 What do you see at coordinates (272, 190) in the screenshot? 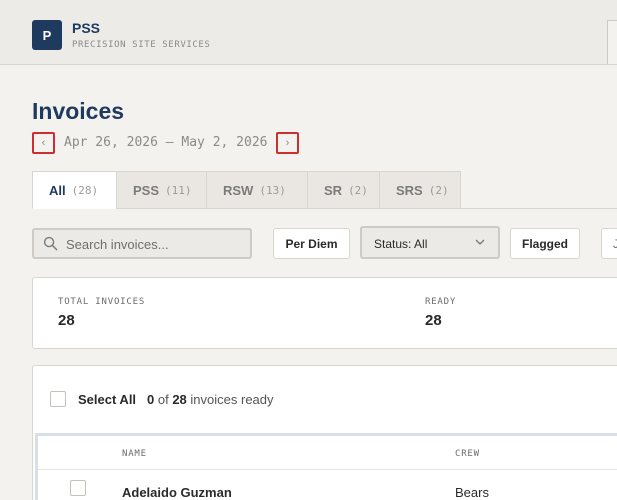
I see `tab-count: (13)` at bounding box center [272, 190].